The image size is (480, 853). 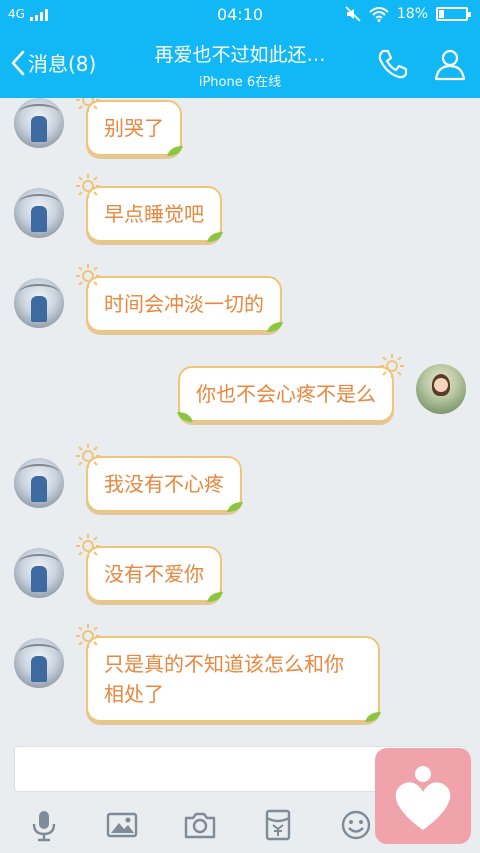 What do you see at coordinates (200, 825) in the screenshot?
I see `camera-icon` at bounding box center [200, 825].